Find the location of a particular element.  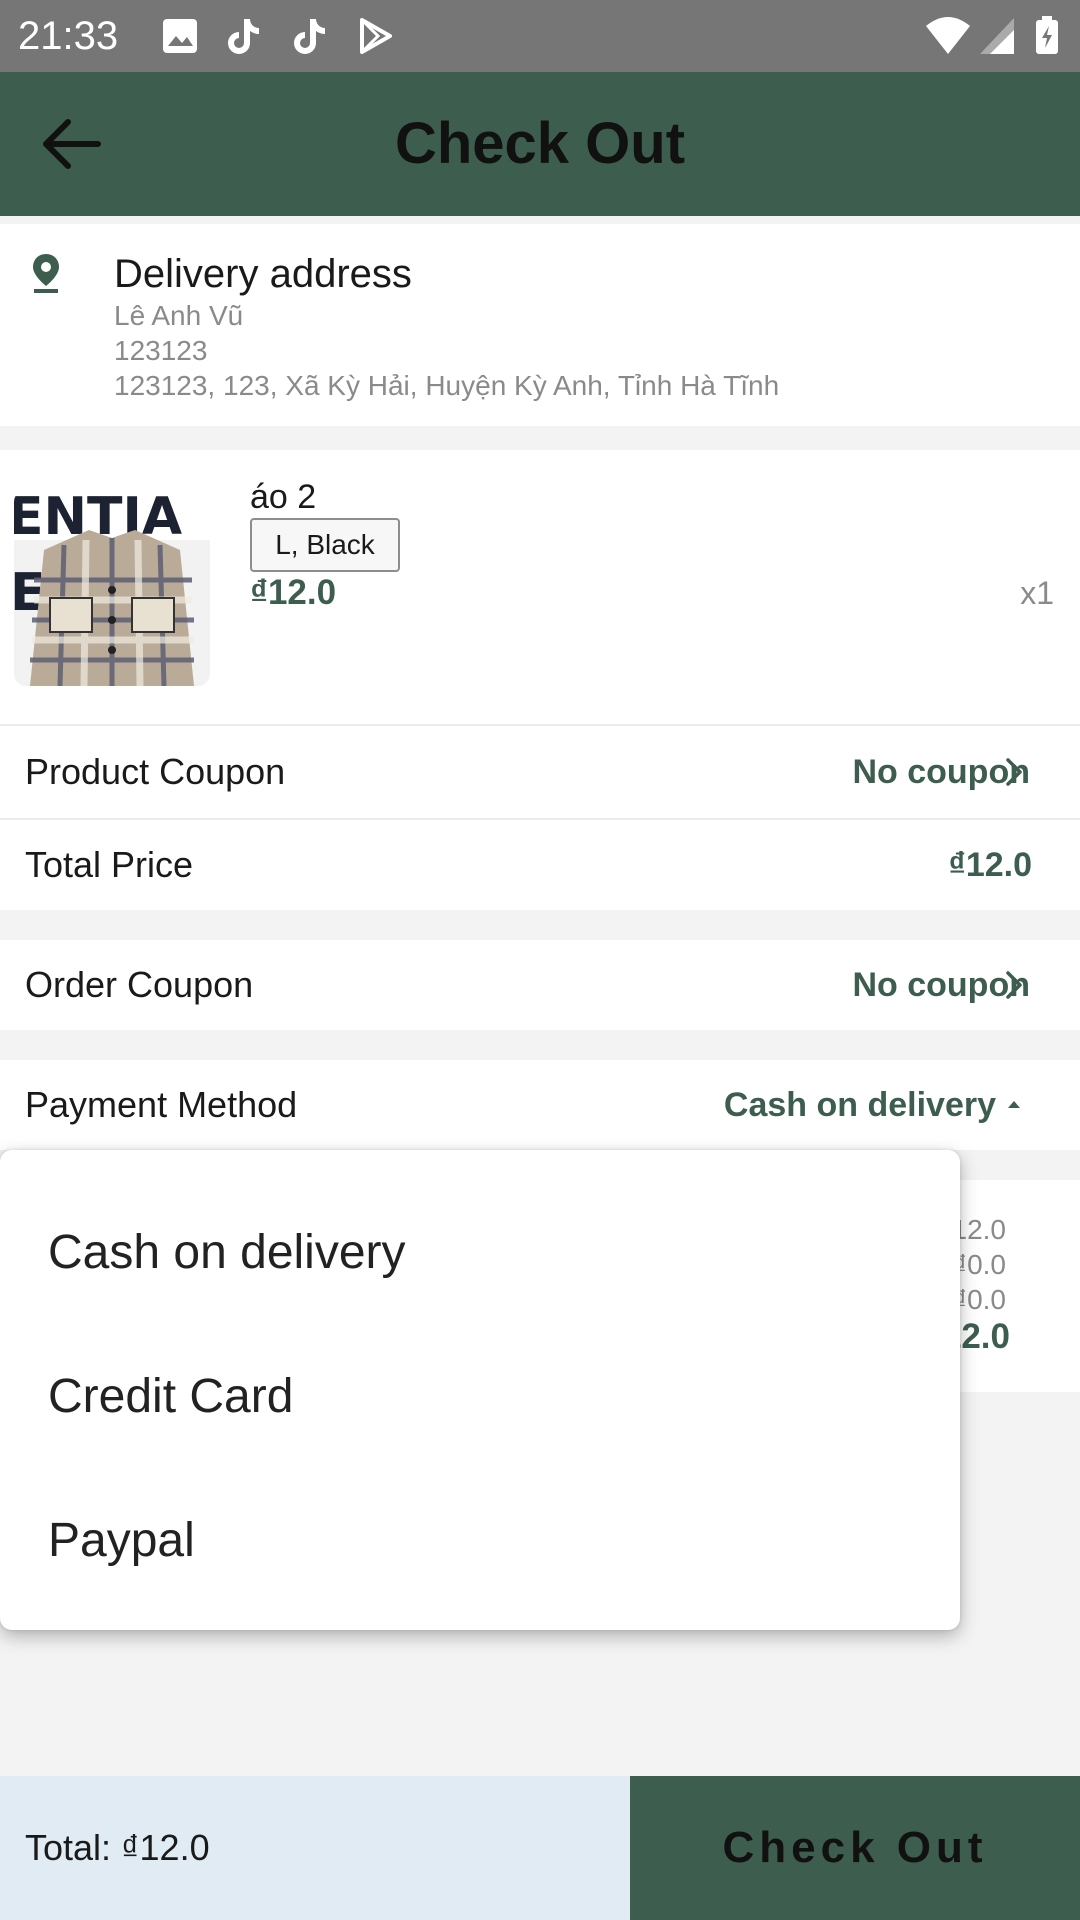

product-item-card: ENTIA E áo 2 L, Black ₫12.0 x1 is located at coordinates (540, 588).